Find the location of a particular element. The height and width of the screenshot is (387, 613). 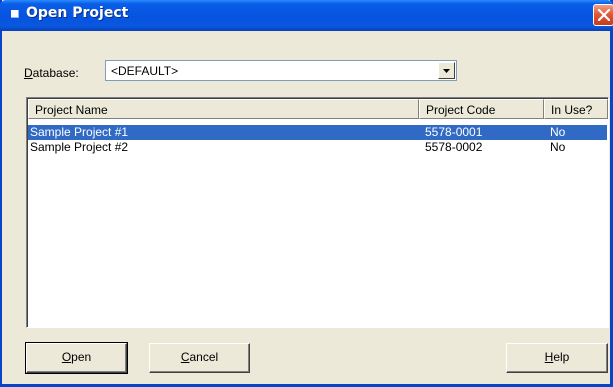

database-dropdown-button is located at coordinates (446, 70).